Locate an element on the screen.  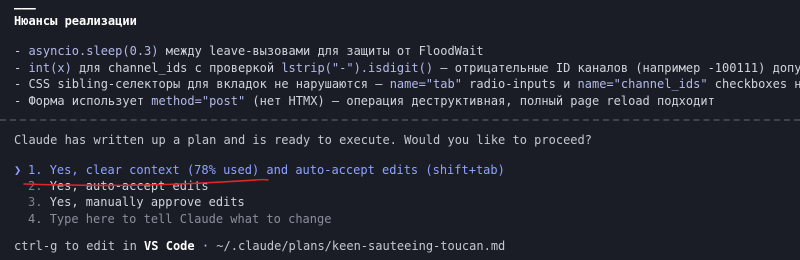
bullet-text: Форма использует is located at coordinates (90, 101).